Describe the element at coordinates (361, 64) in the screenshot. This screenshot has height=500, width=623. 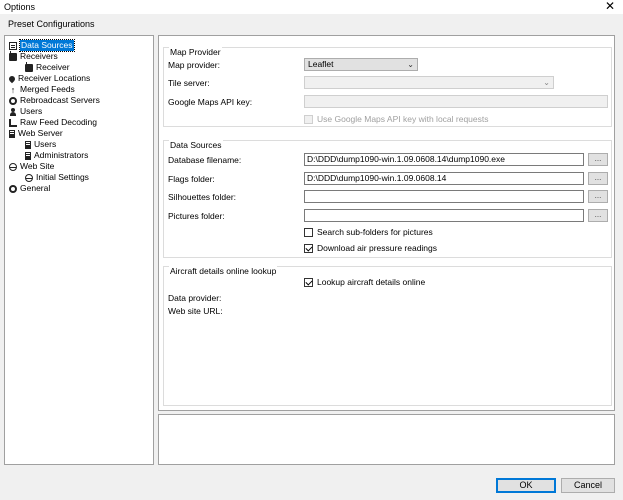
I see `map-provider-select: Leaflet ⌄` at that location.